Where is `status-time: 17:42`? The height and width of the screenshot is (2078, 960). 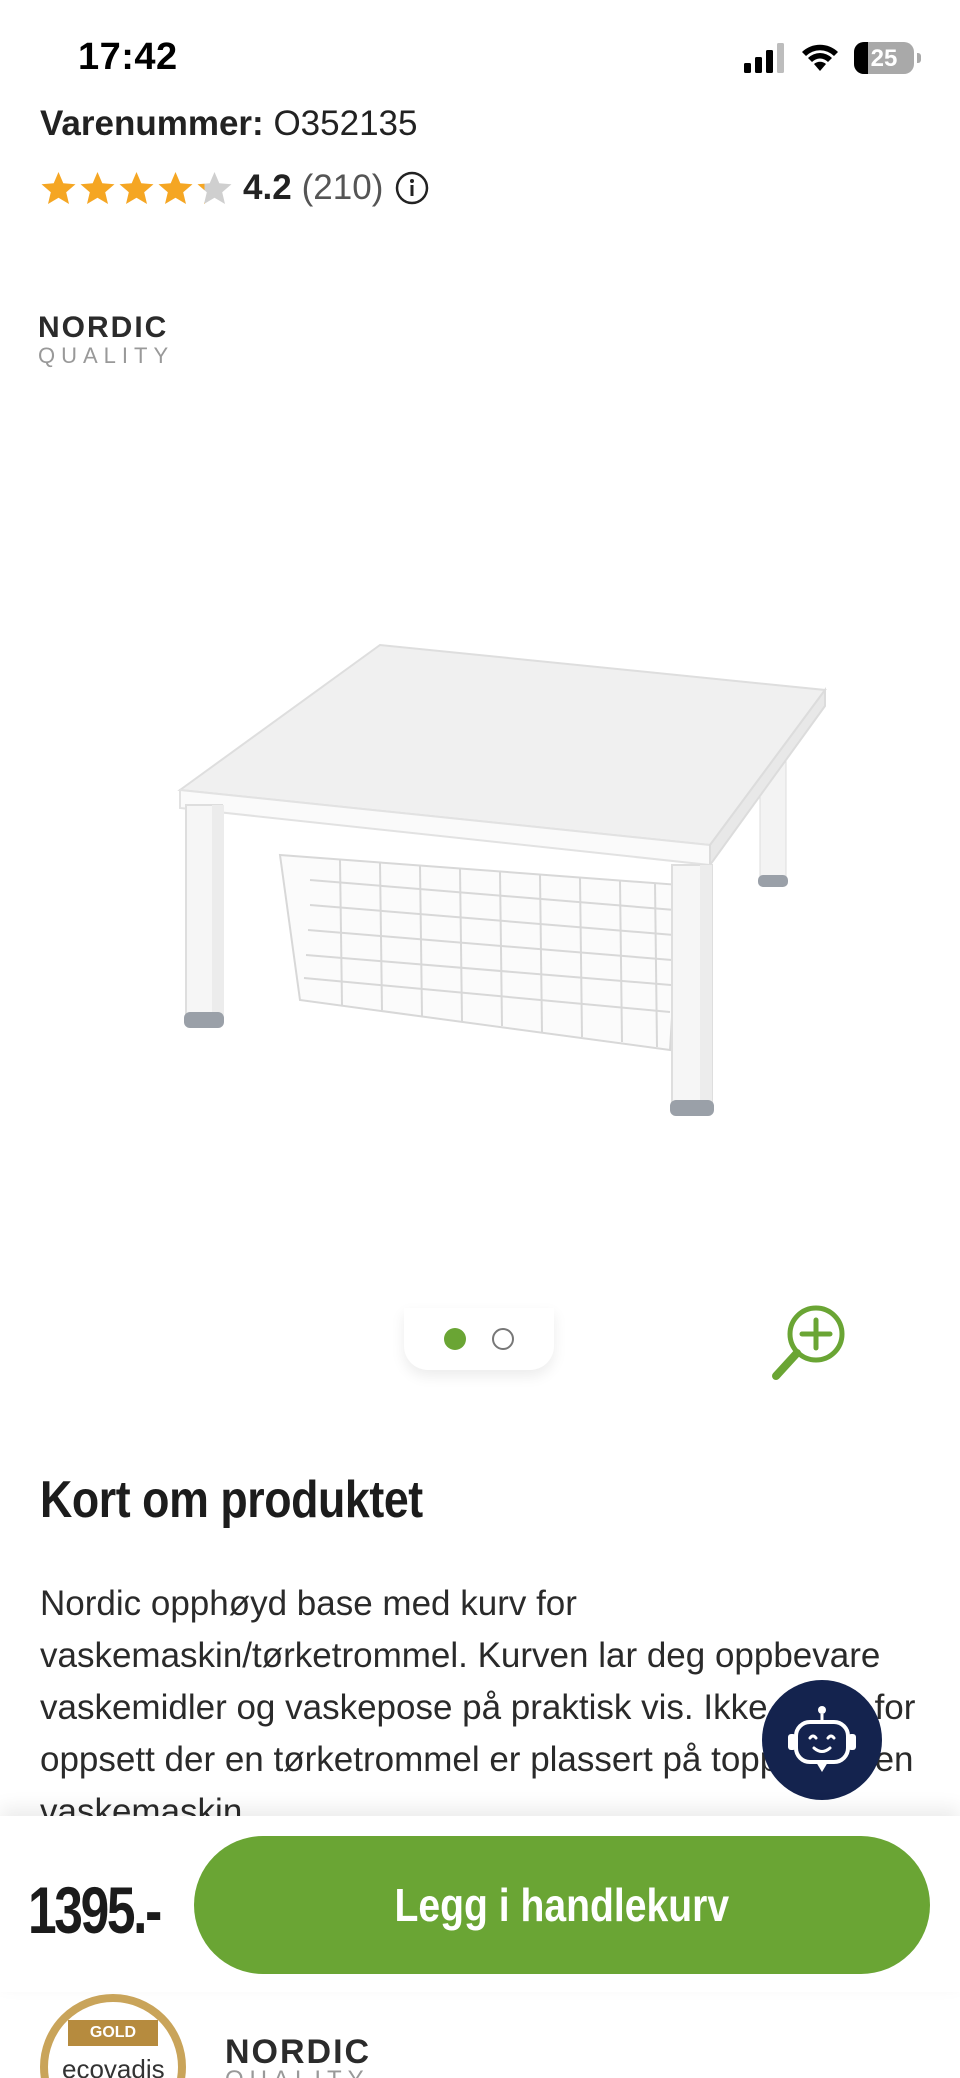 status-time: 17:42 is located at coordinates (128, 57).